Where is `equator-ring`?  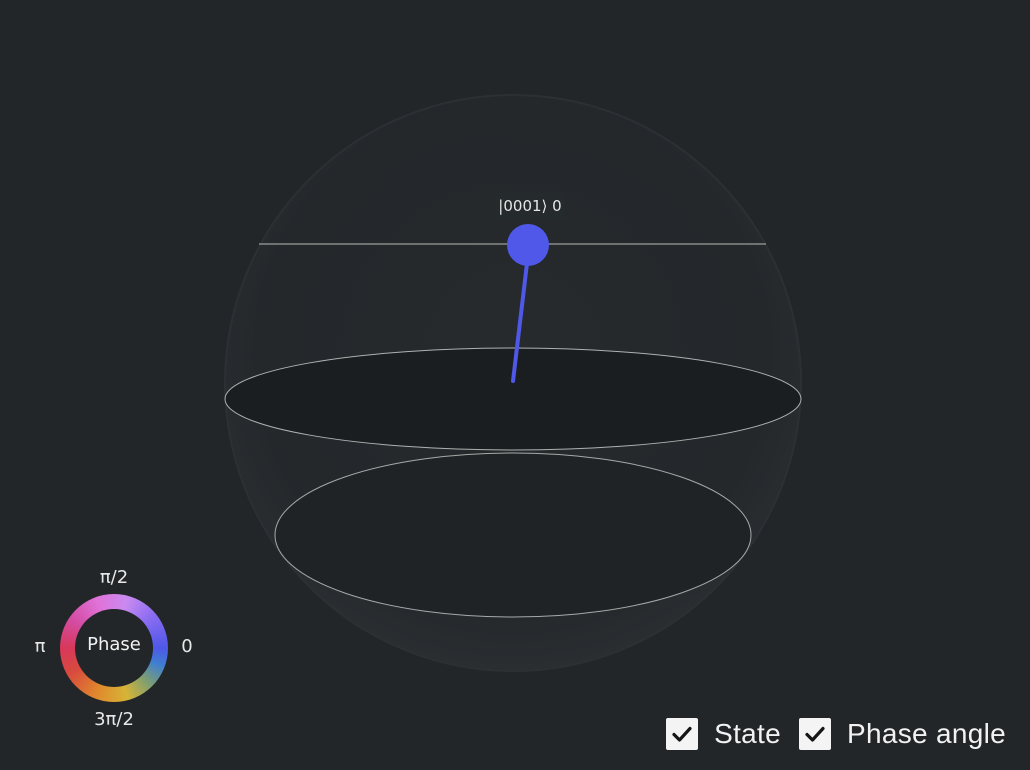 equator-ring is located at coordinates (513, 399).